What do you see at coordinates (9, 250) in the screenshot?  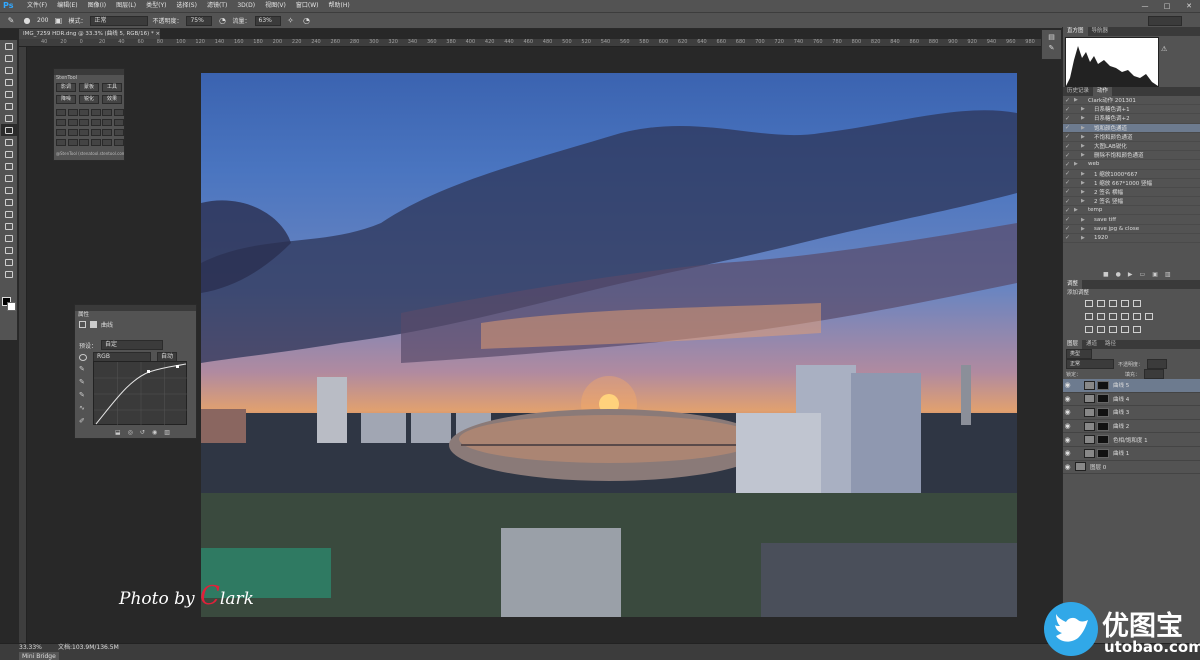 I see `shape-tool-icon` at bounding box center [9, 250].